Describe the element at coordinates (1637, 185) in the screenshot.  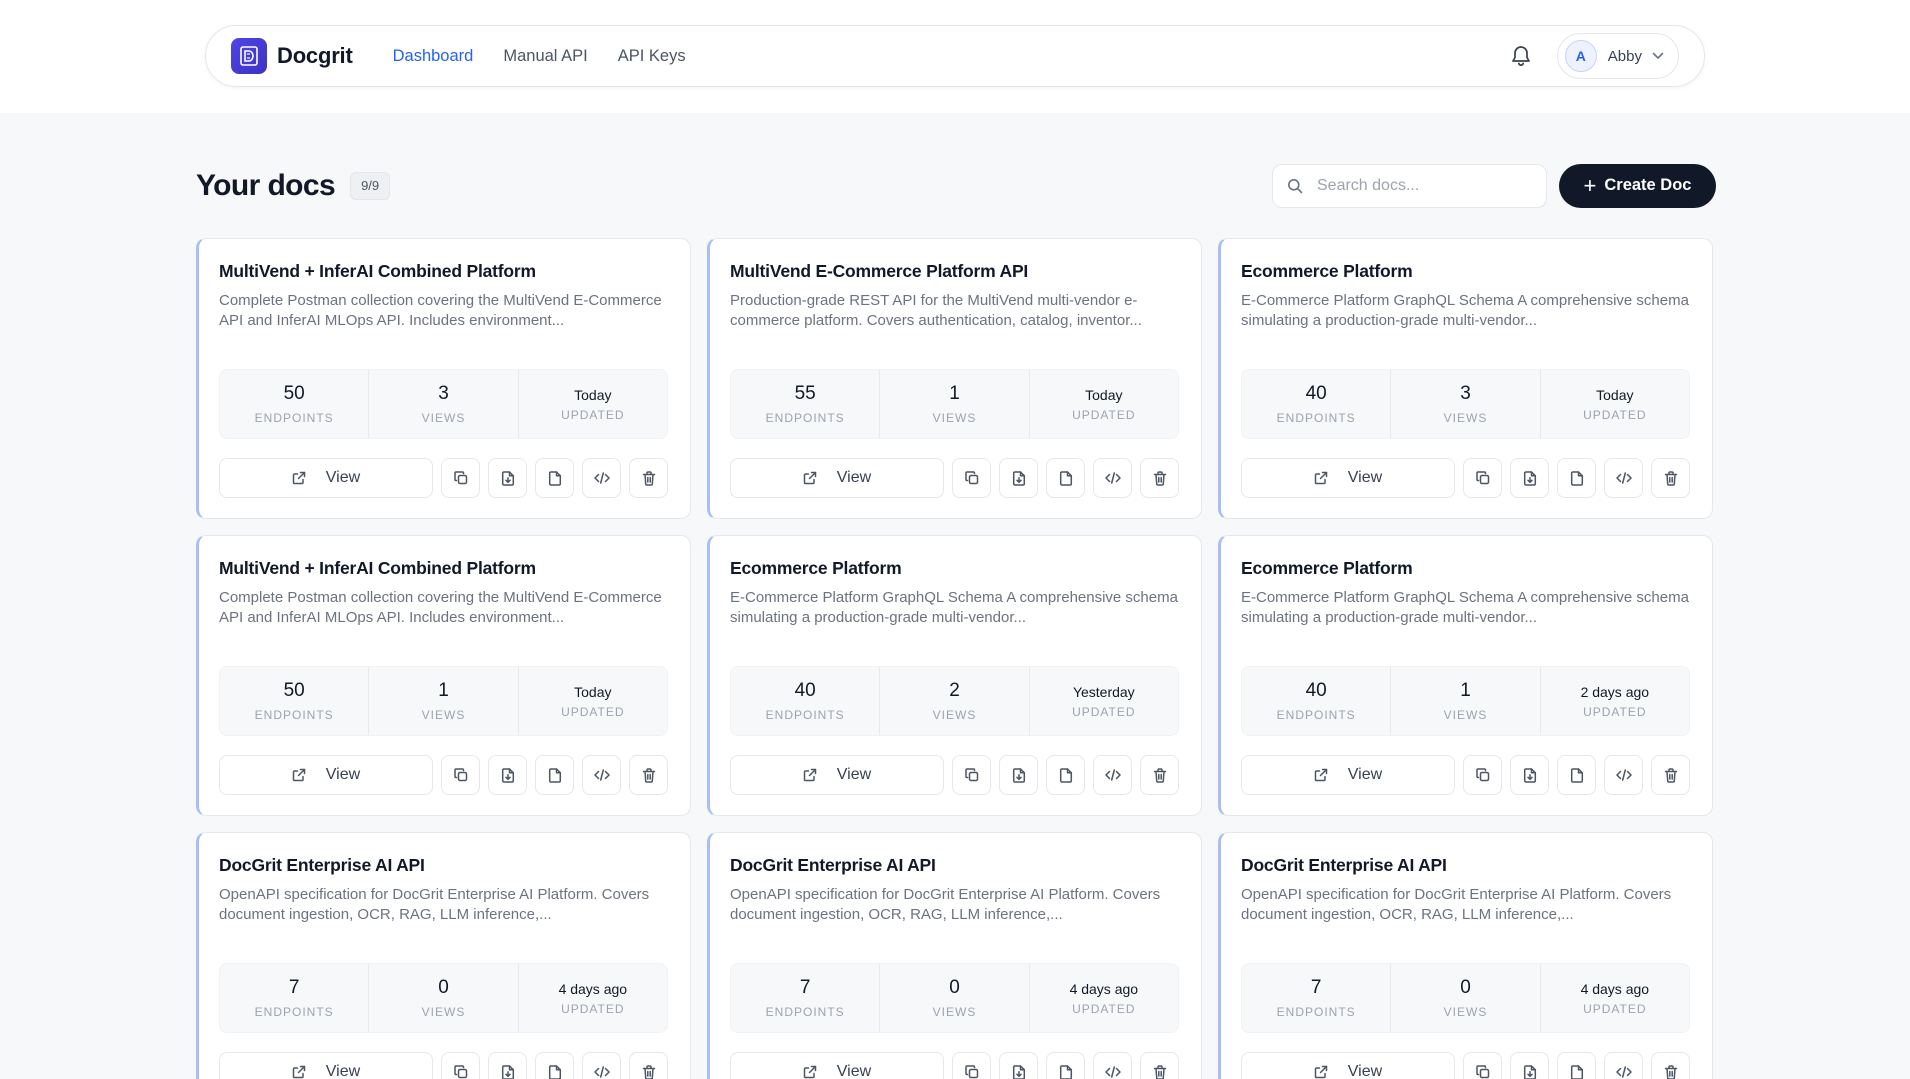
I see `create-doc-button: + Create Doc` at that location.